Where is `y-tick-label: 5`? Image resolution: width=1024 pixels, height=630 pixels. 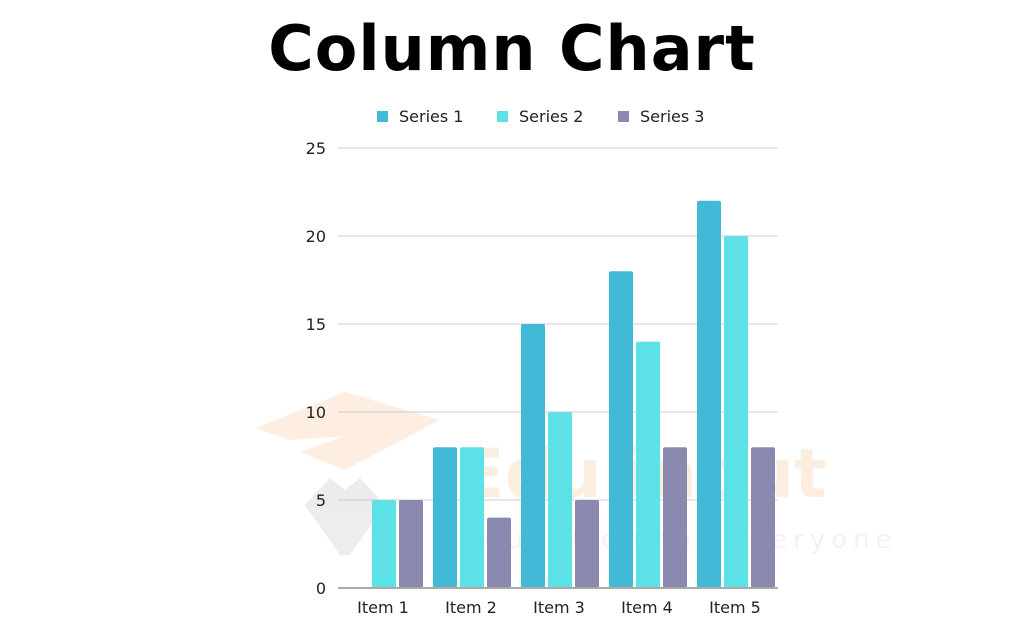
y-tick-label: 5 is located at coordinates (321, 500).